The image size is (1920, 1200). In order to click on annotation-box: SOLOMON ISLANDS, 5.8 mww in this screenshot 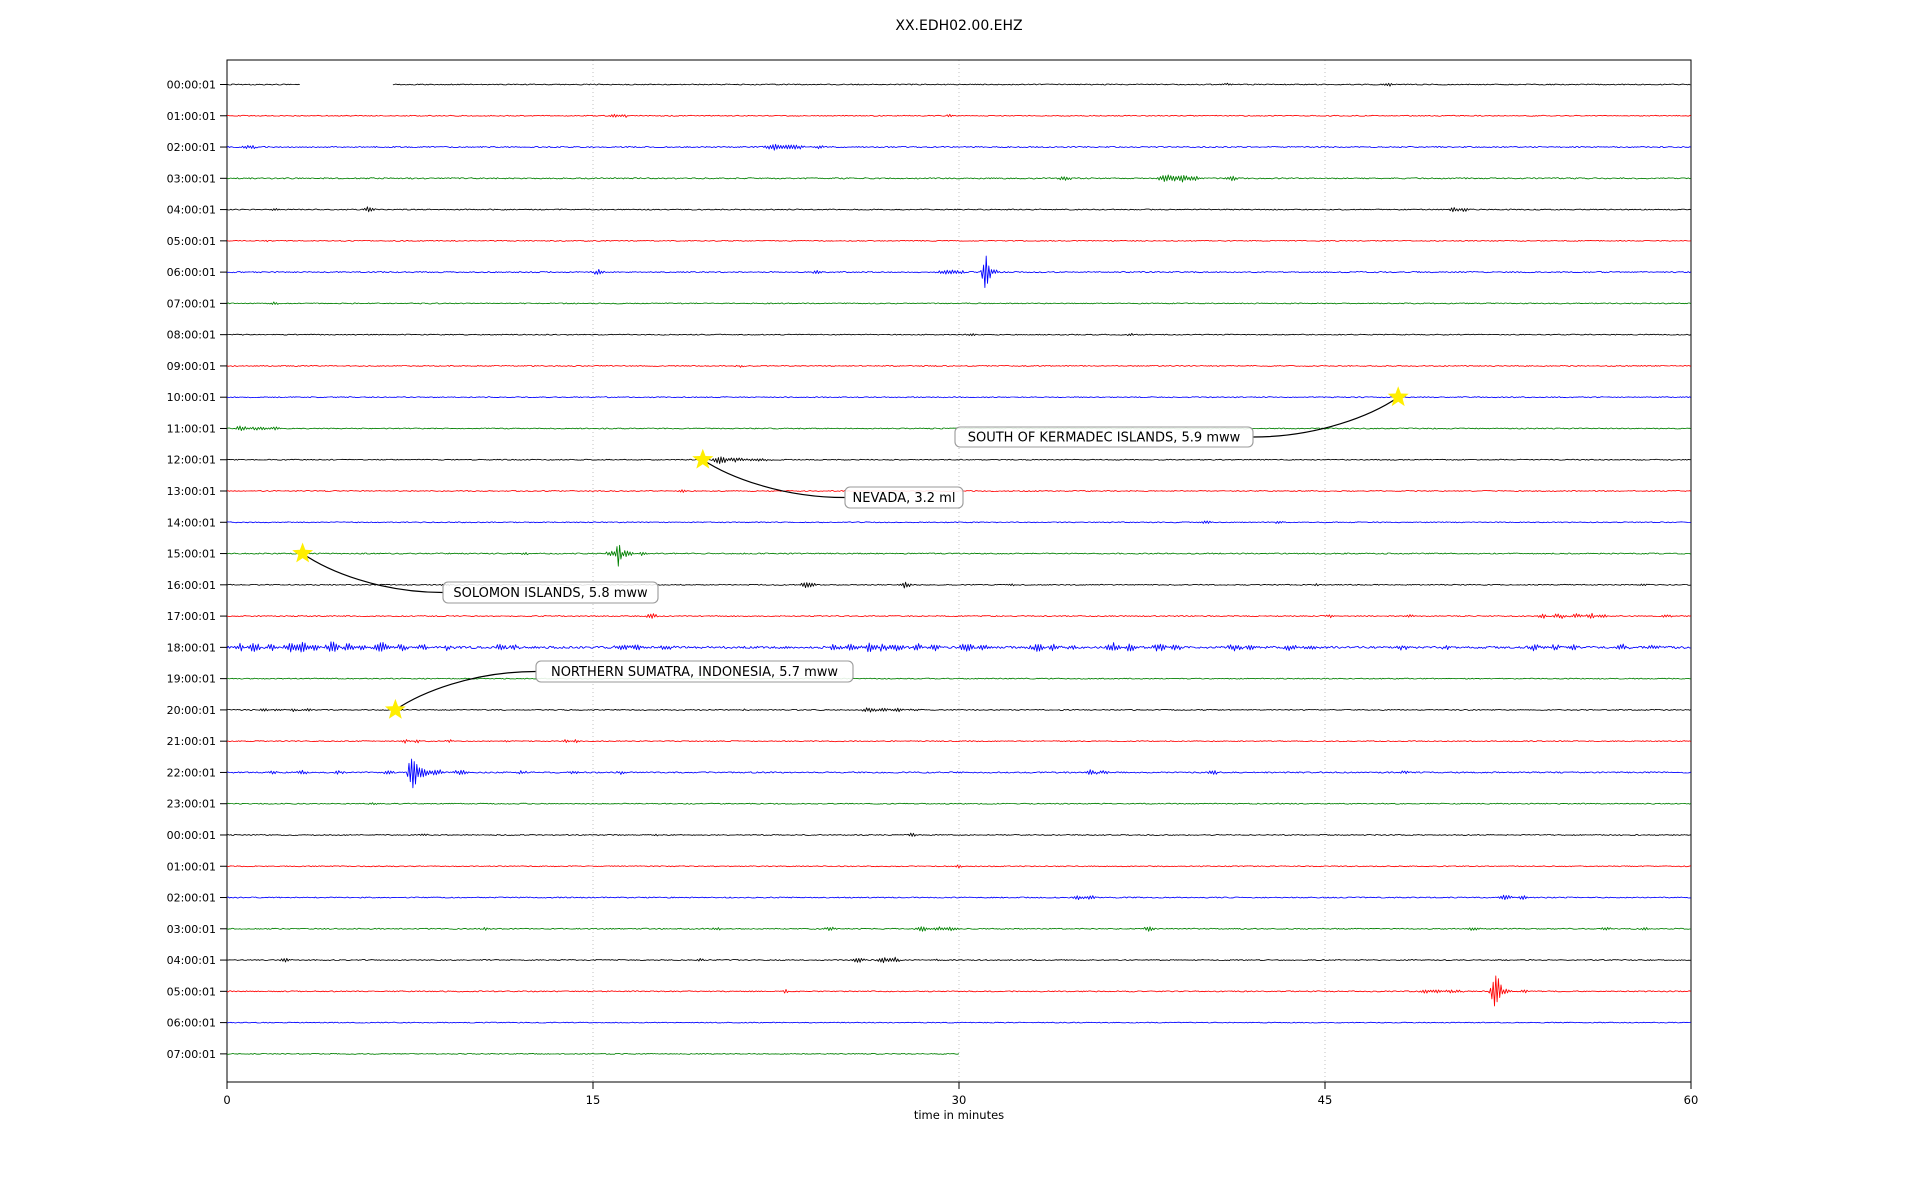, I will do `click(550, 592)`.